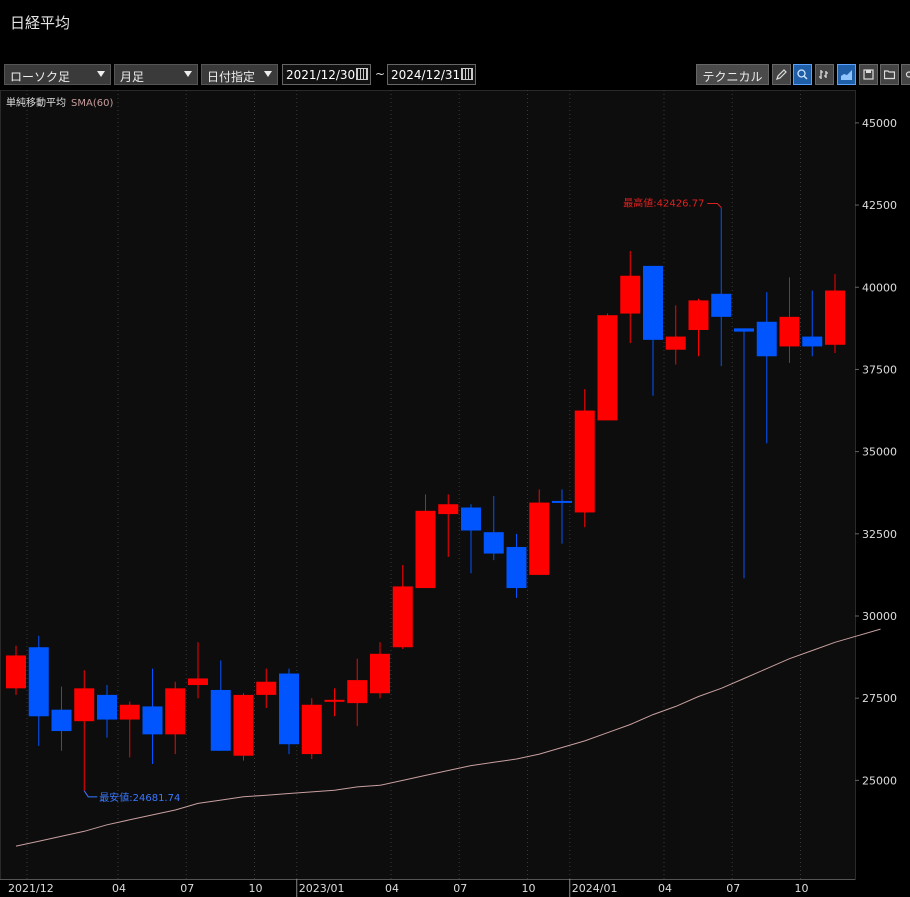 This screenshot has height=897, width=910. I want to click on pencil-icon, so click(781, 74).